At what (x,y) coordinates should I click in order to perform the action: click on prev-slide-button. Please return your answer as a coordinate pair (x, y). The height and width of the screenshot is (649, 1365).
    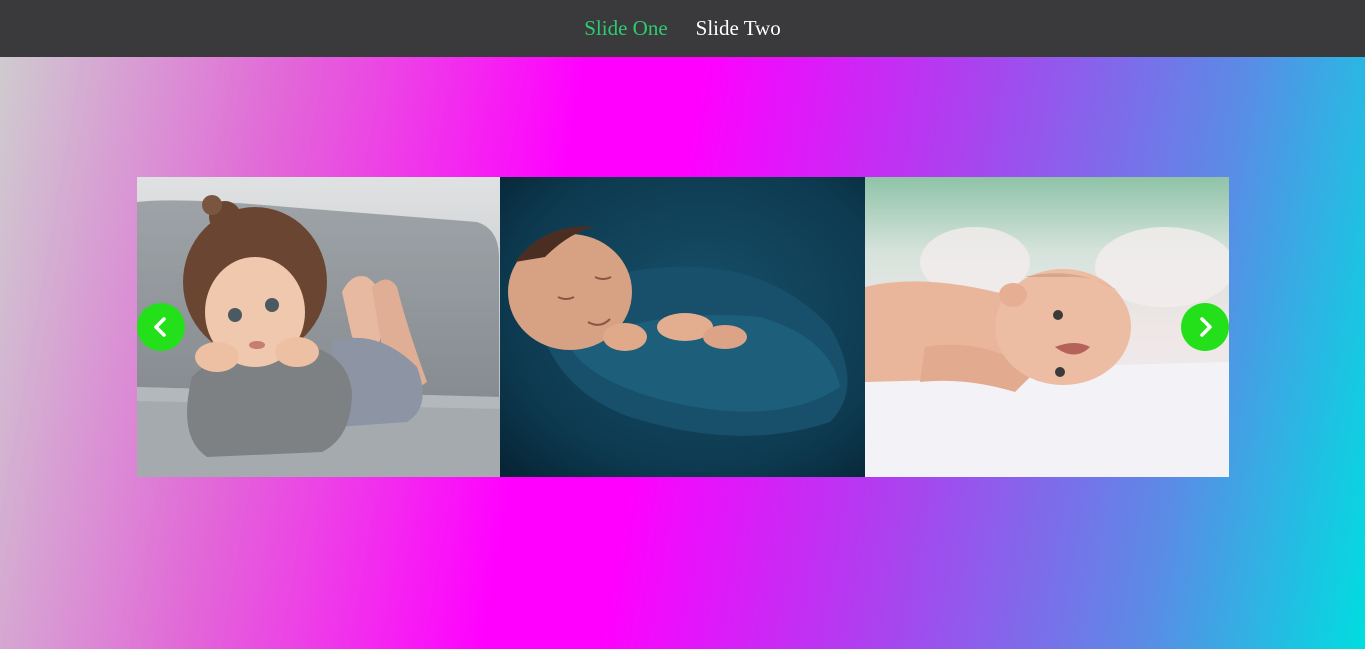
    Looking at the image, I should click on (161, 327).